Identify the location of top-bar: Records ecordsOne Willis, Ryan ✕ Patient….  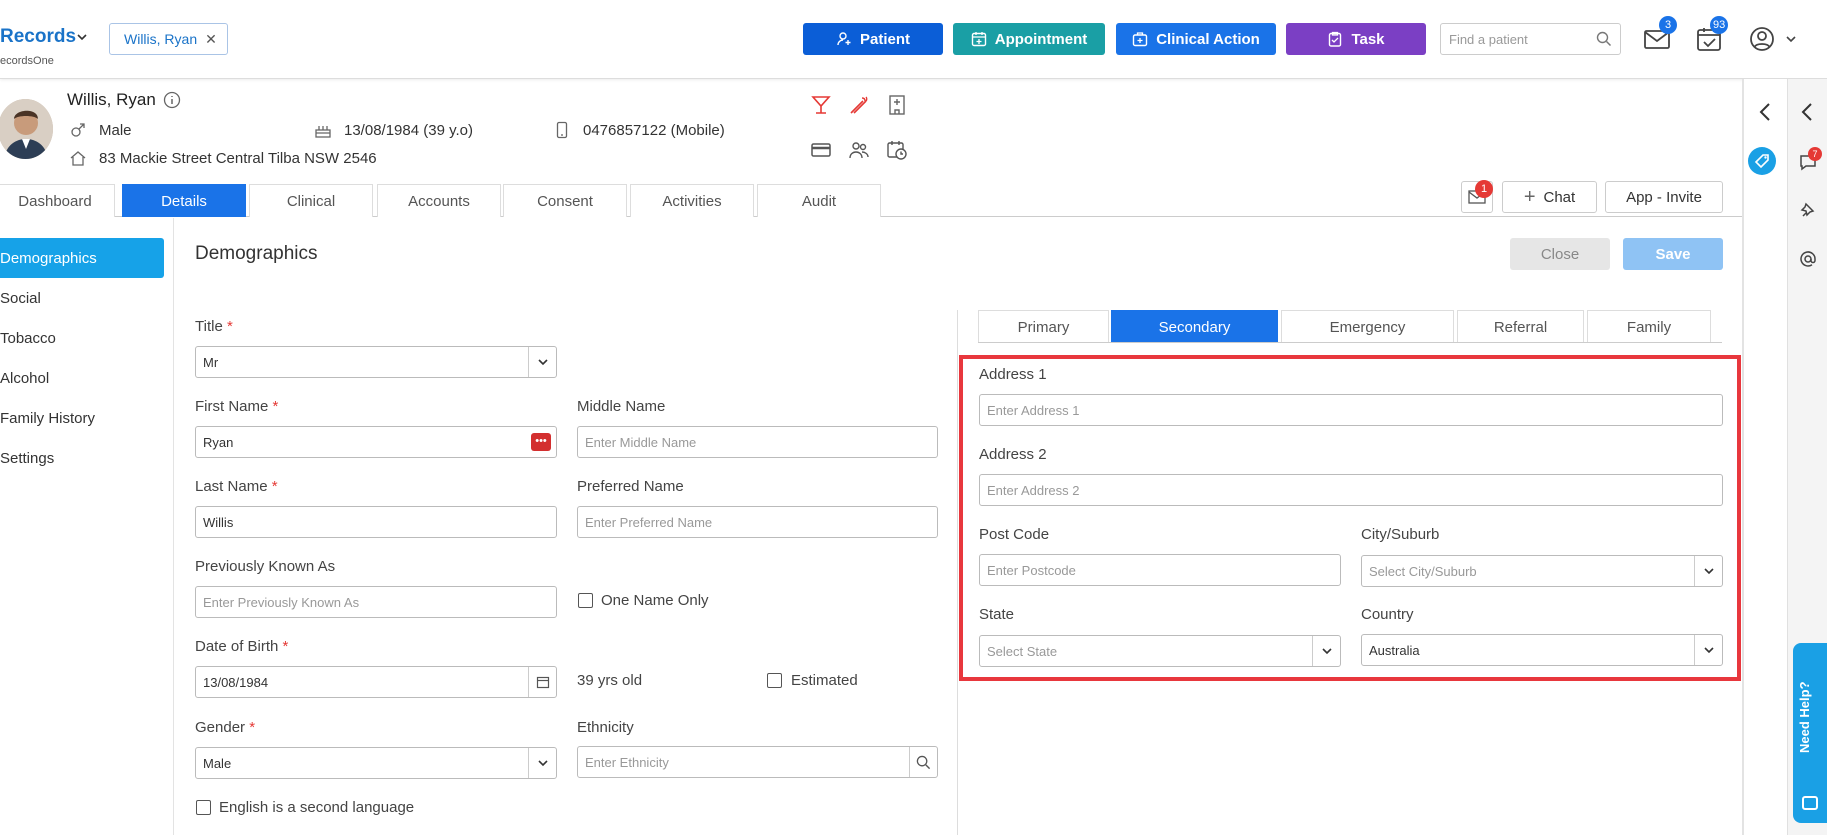
(913, 39).